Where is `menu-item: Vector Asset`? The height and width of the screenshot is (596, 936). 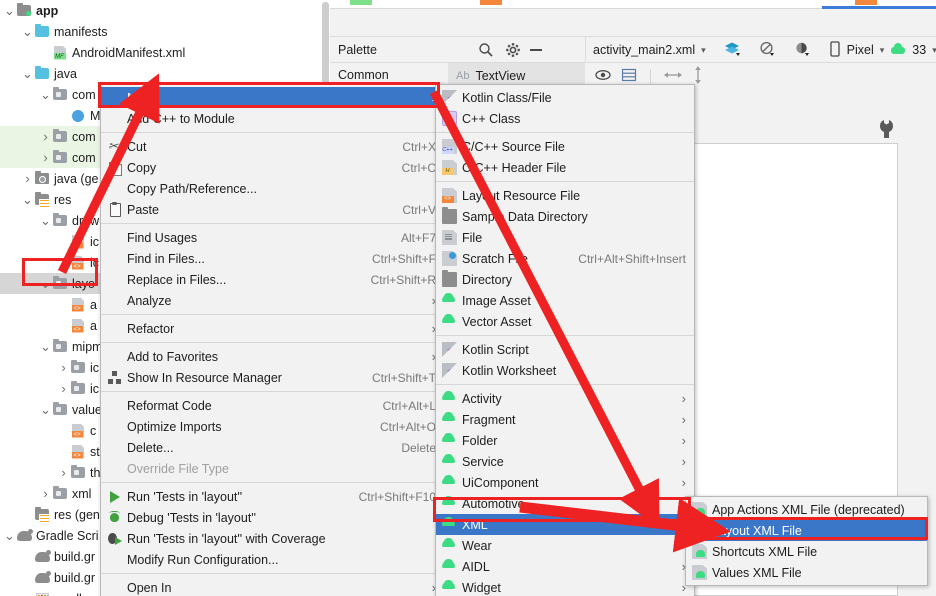
menu-item: Vector Asset is located at coordinates (565, 321).